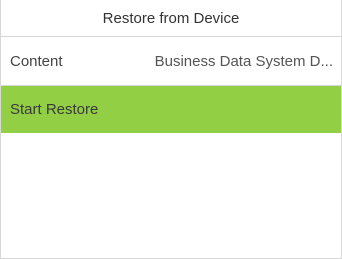  I want to click on menu-item-content-label: Content, so click(36, 61).